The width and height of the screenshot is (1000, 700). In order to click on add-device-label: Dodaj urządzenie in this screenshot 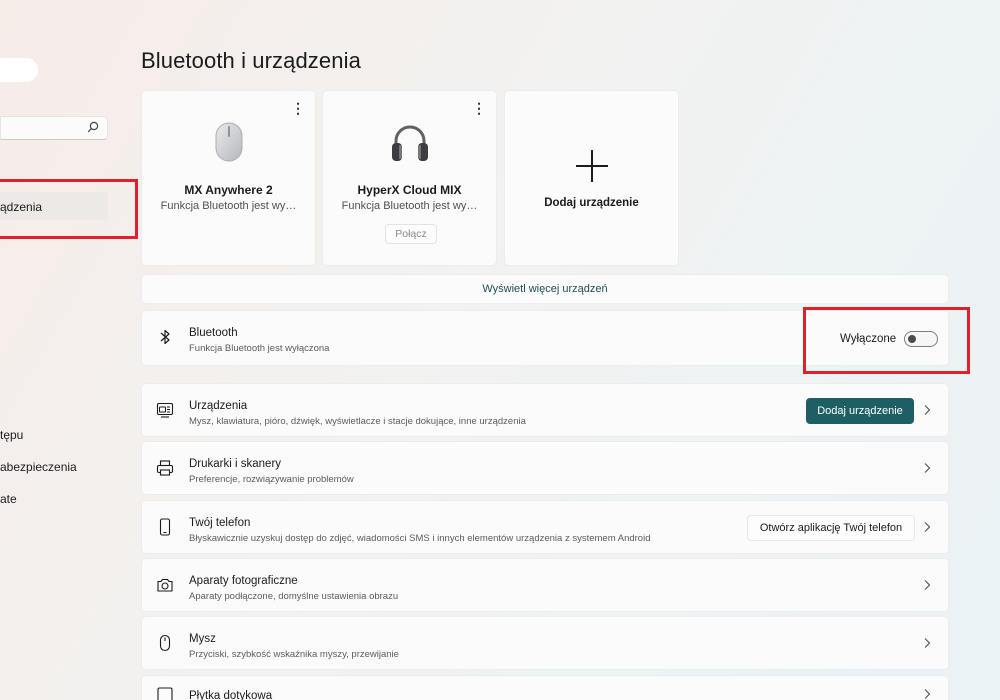, I will do `click(591, 203)`.